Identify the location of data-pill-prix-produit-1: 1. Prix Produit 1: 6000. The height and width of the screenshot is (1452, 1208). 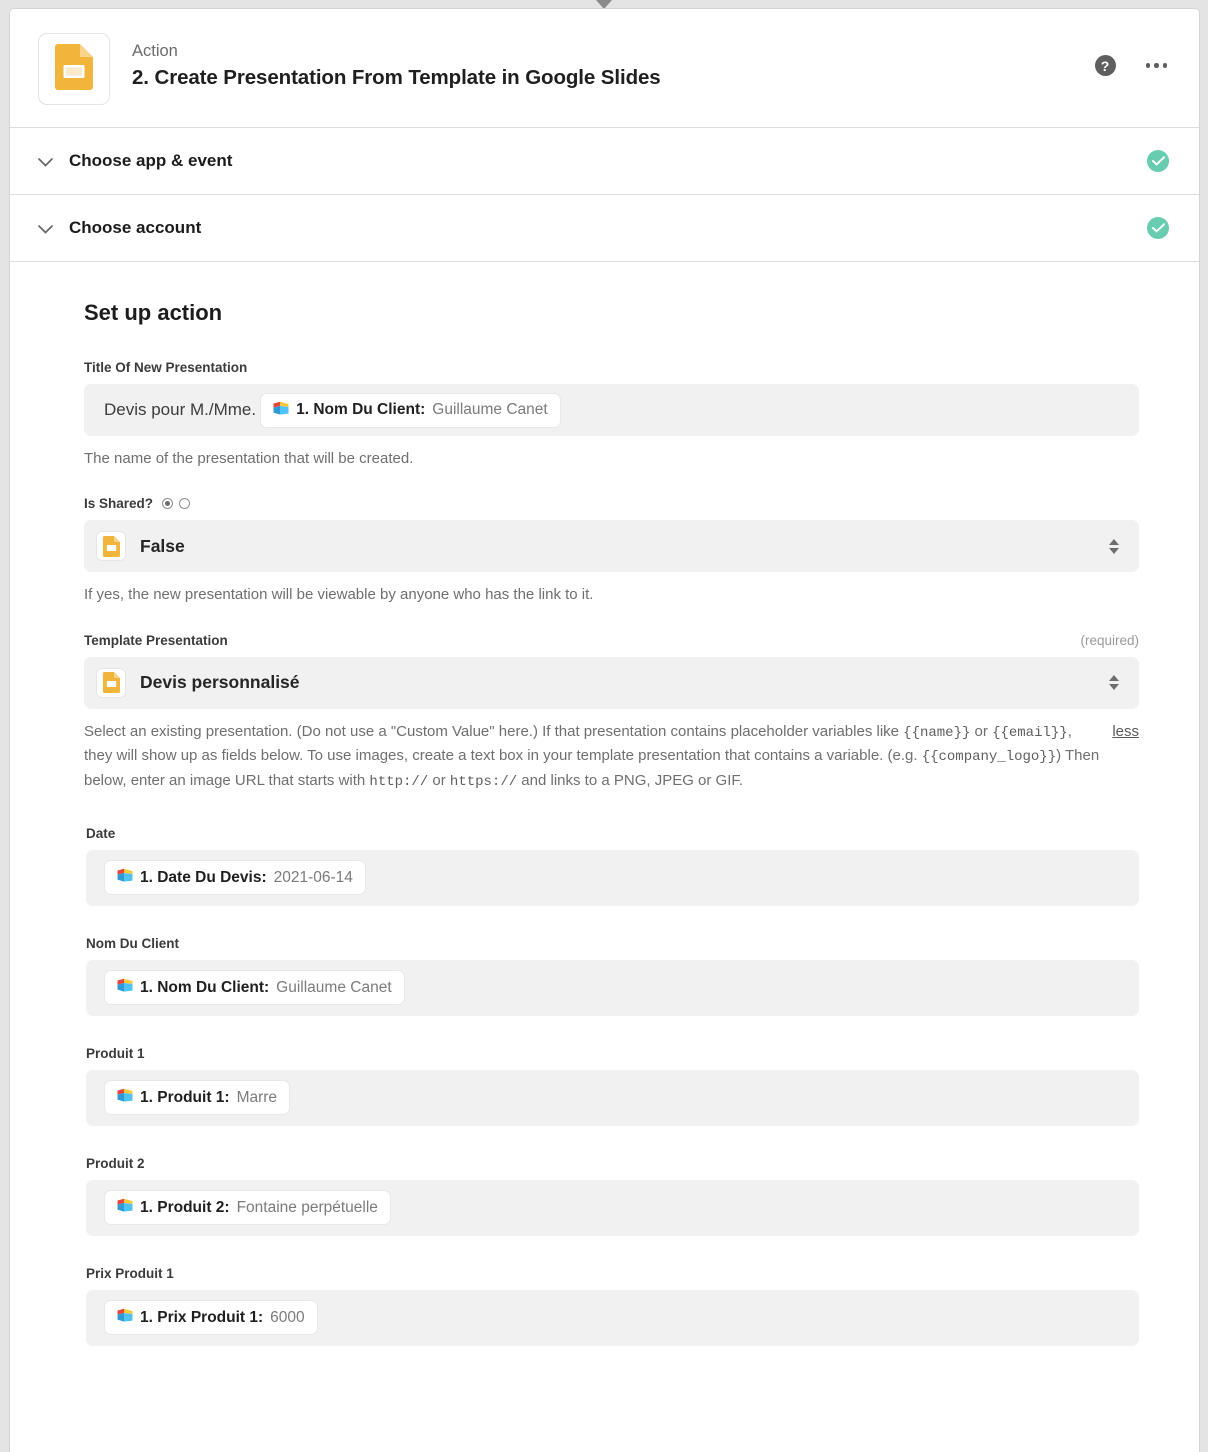
(211, 1318).